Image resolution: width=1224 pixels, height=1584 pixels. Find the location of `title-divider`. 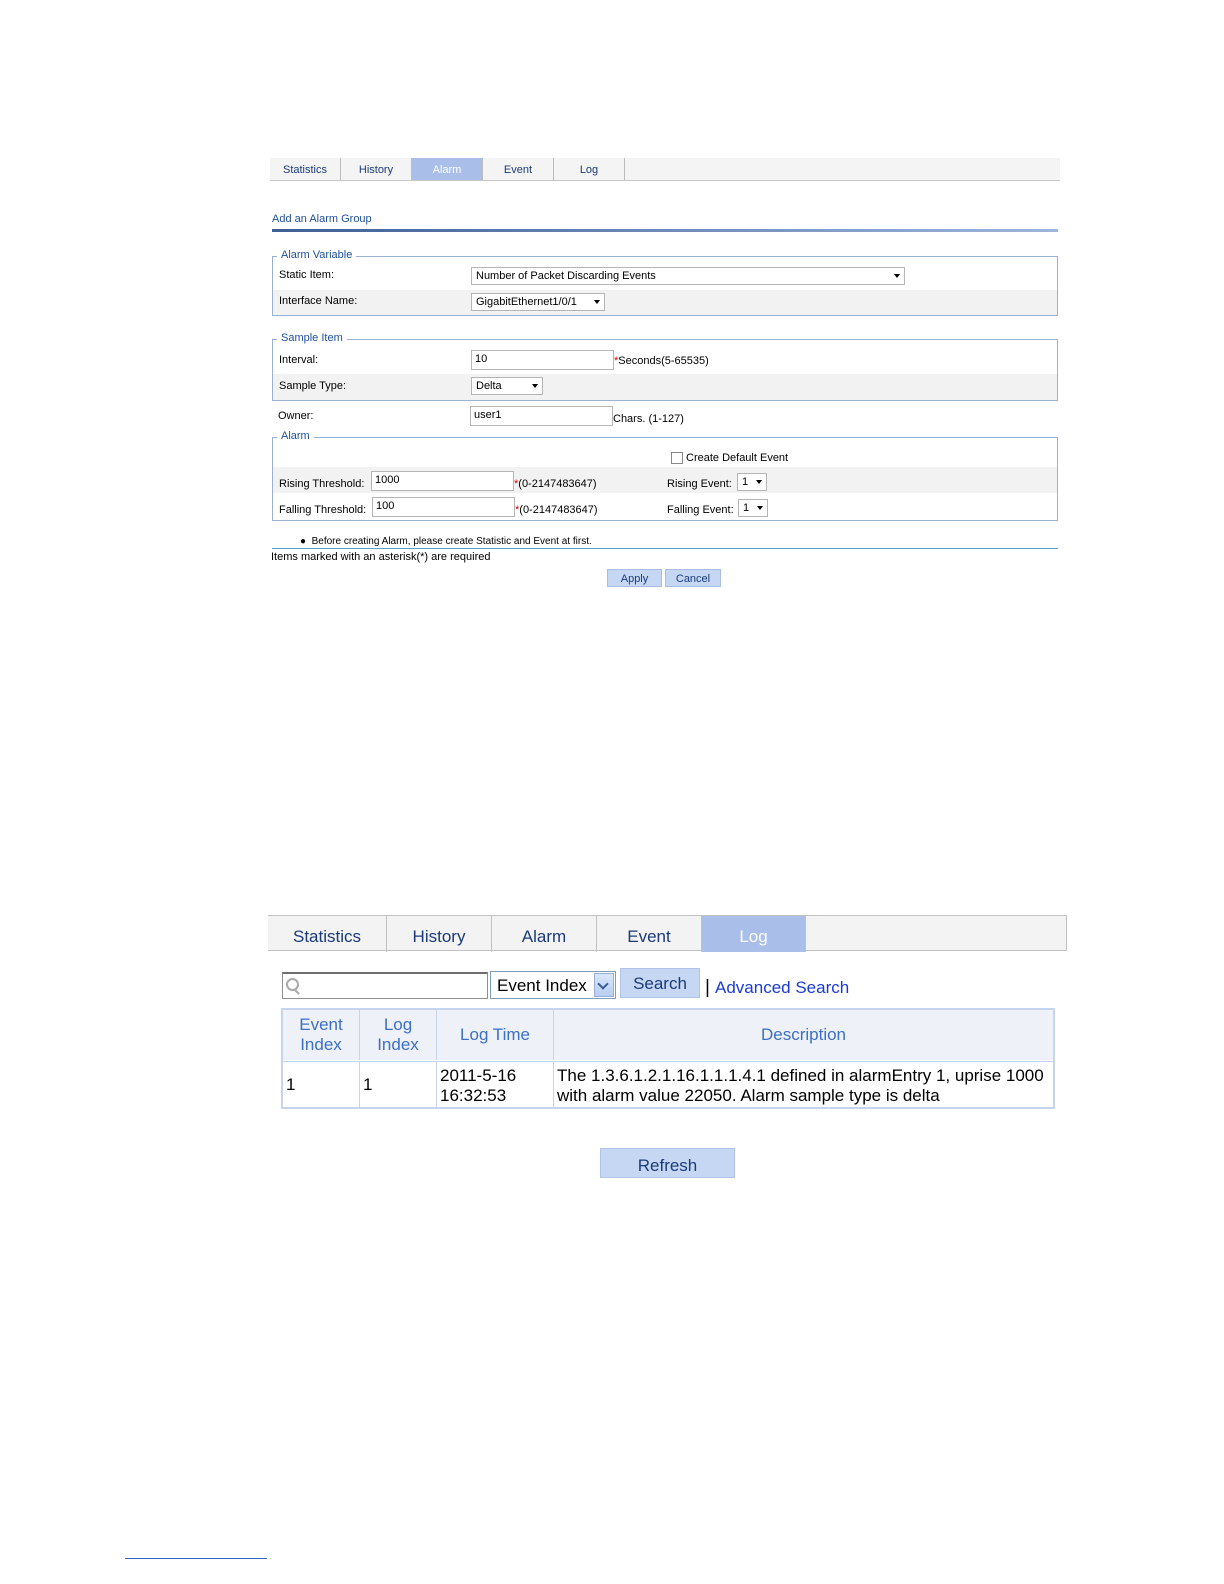

title-divider is located at coordinates (665, 230).